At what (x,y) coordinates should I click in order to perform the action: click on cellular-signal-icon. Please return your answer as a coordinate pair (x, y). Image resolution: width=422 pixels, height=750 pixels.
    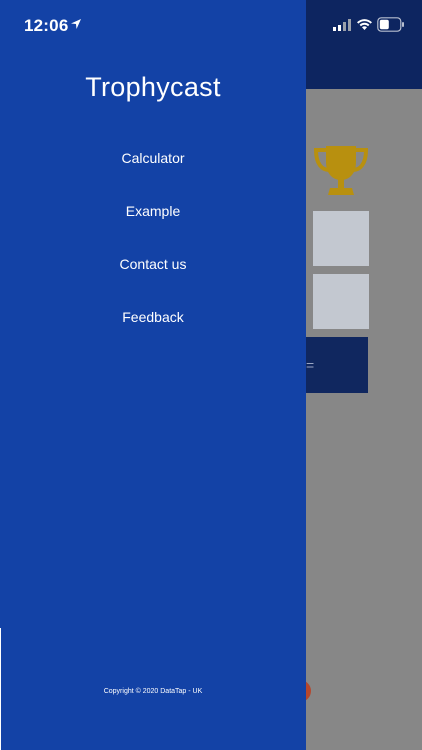
    Looking at the image, I should click on (342, 25).